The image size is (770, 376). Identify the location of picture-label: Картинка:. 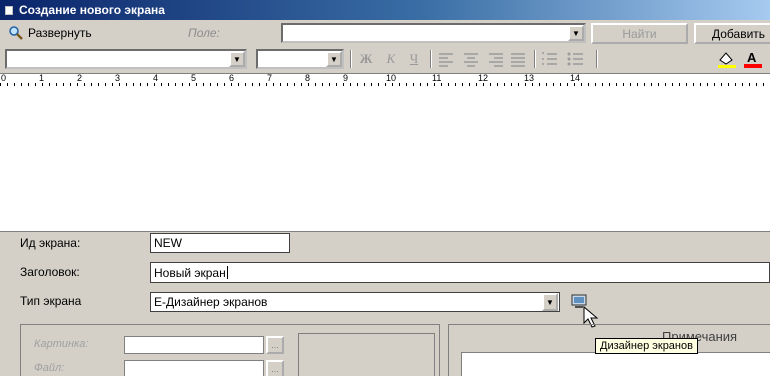
(61, 344).